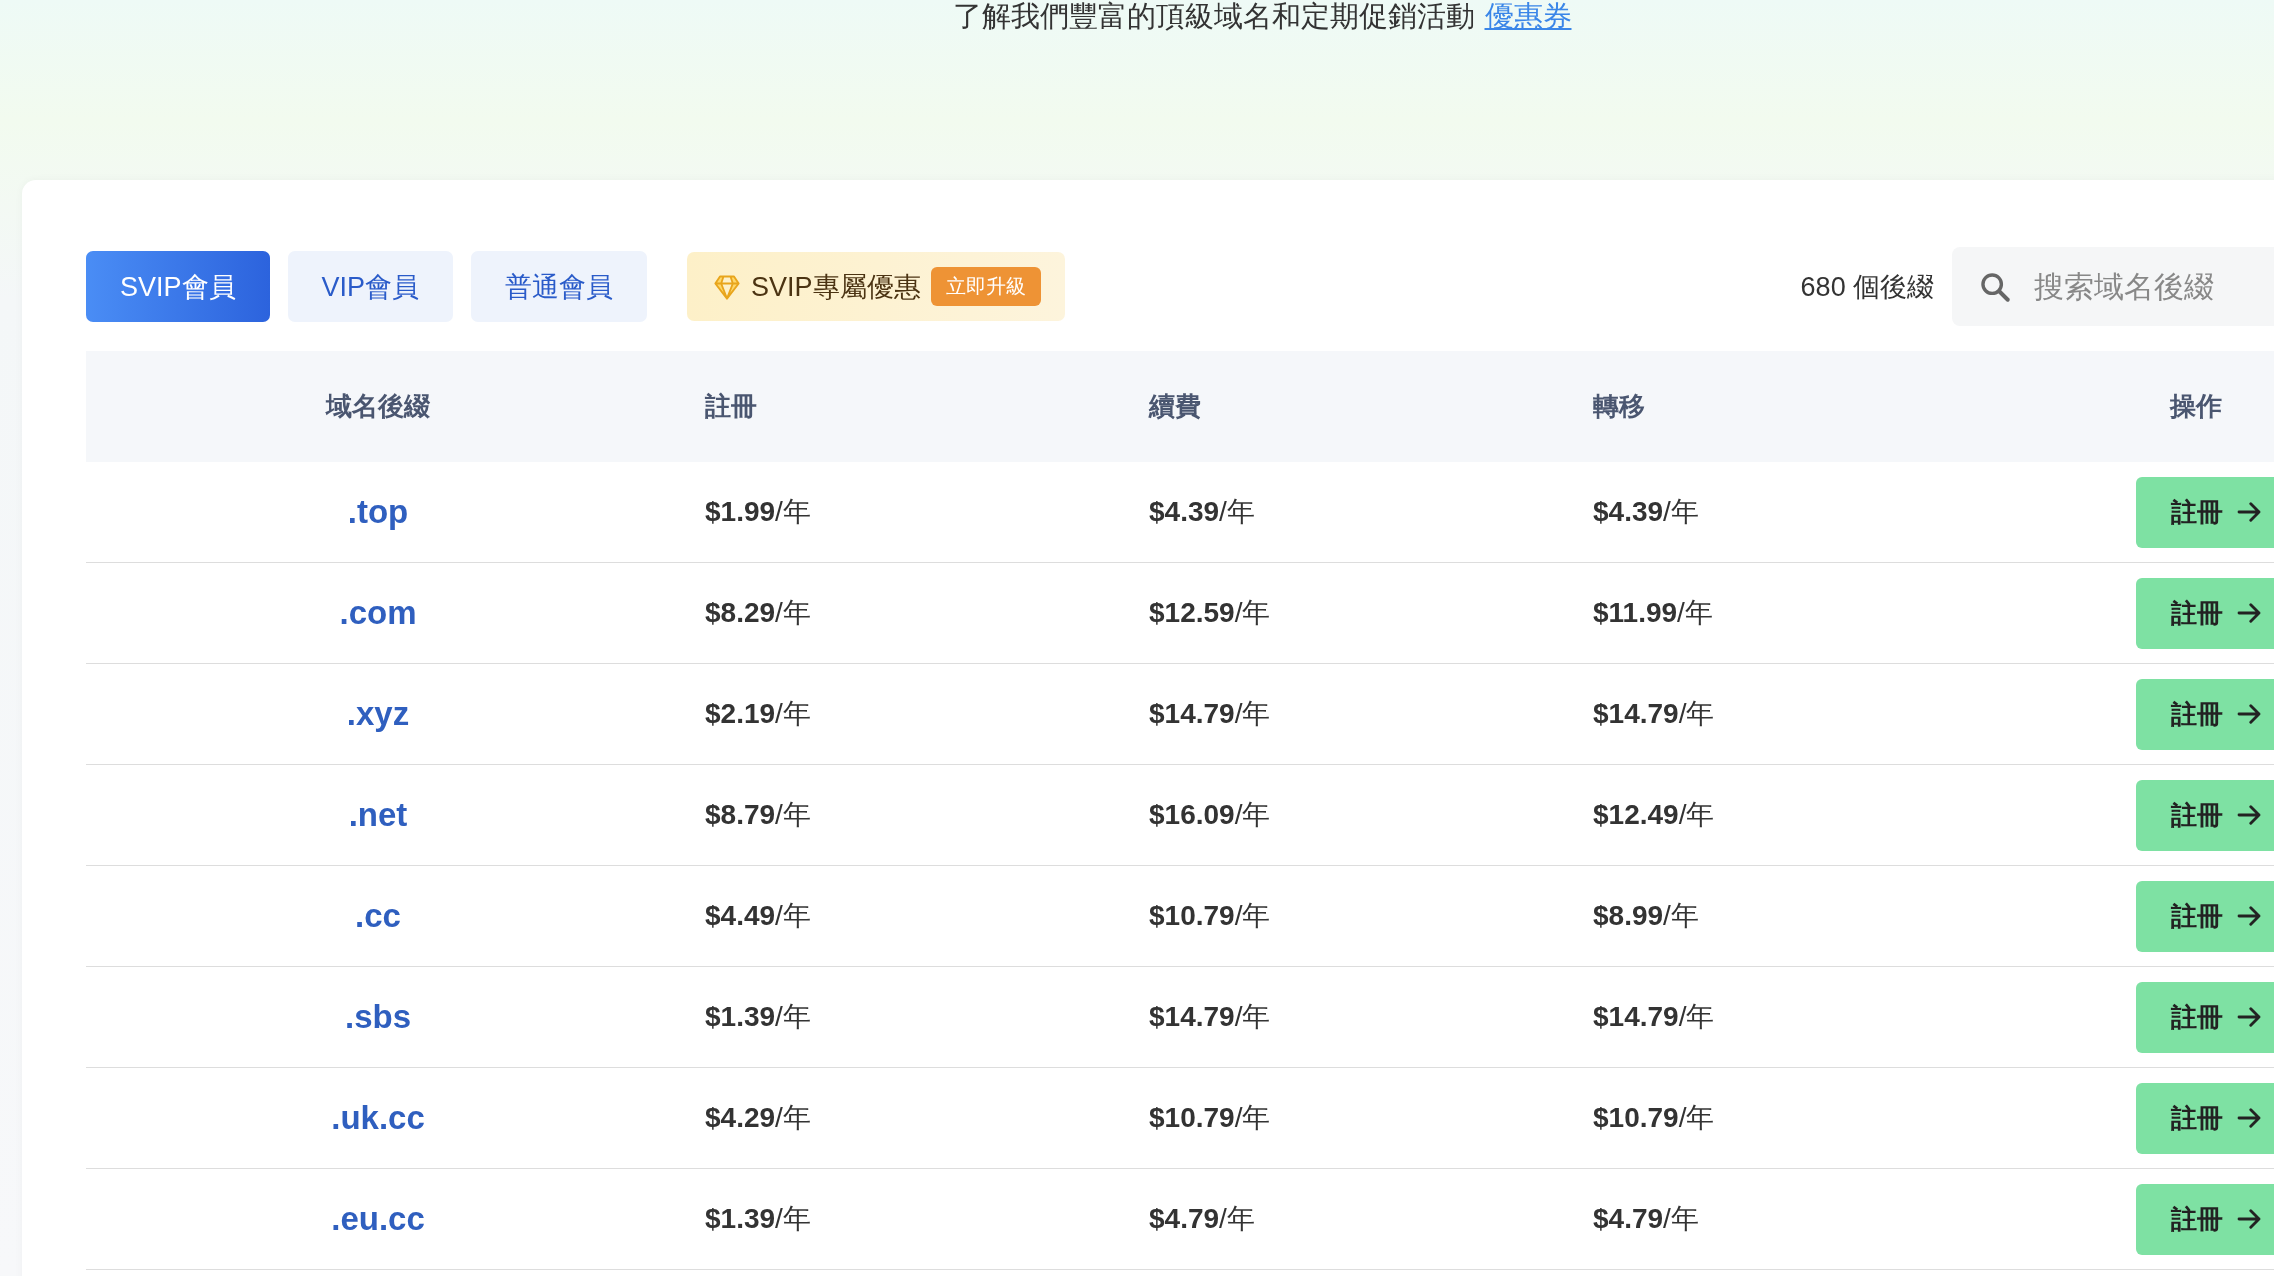 This screenshot has width=2274, height=1276. What do you see at coordinates (2195, 406) in the screenshot?
I see `column-header: 操作` at bounding box center [2195, 406].